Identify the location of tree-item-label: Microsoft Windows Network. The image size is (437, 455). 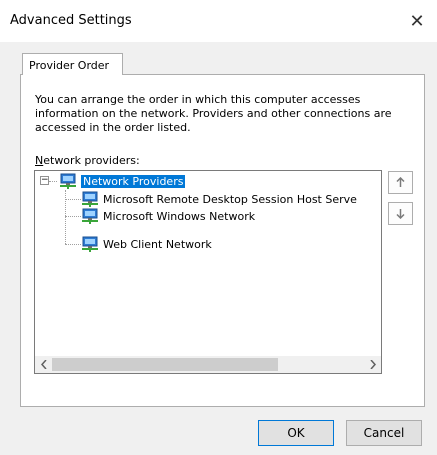
(179, 216).